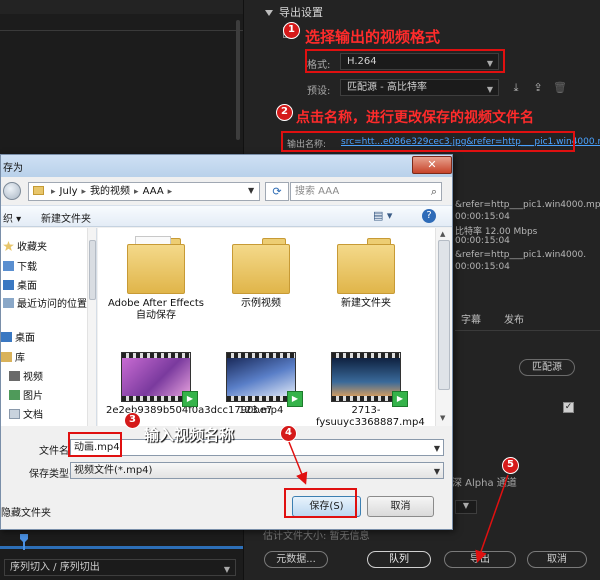 The height and width of the screenshot is (580, 600). What do you see at coordinates (12, 191) in the screenshot?
I see `back-icon` at bounding box center [12, 191].